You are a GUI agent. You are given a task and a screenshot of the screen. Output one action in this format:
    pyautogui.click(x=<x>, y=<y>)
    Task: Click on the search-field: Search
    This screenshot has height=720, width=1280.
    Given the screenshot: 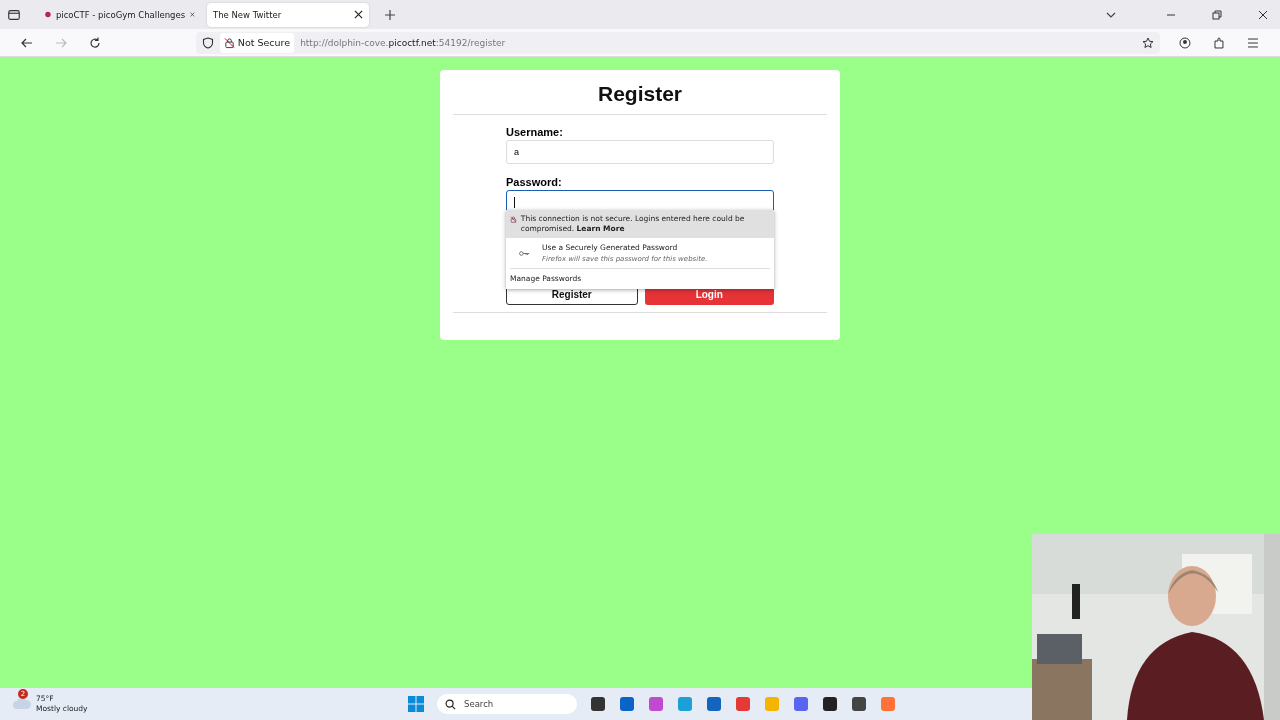 What is the action you would take?
    pyautogui.click(x=507, y=704)
    